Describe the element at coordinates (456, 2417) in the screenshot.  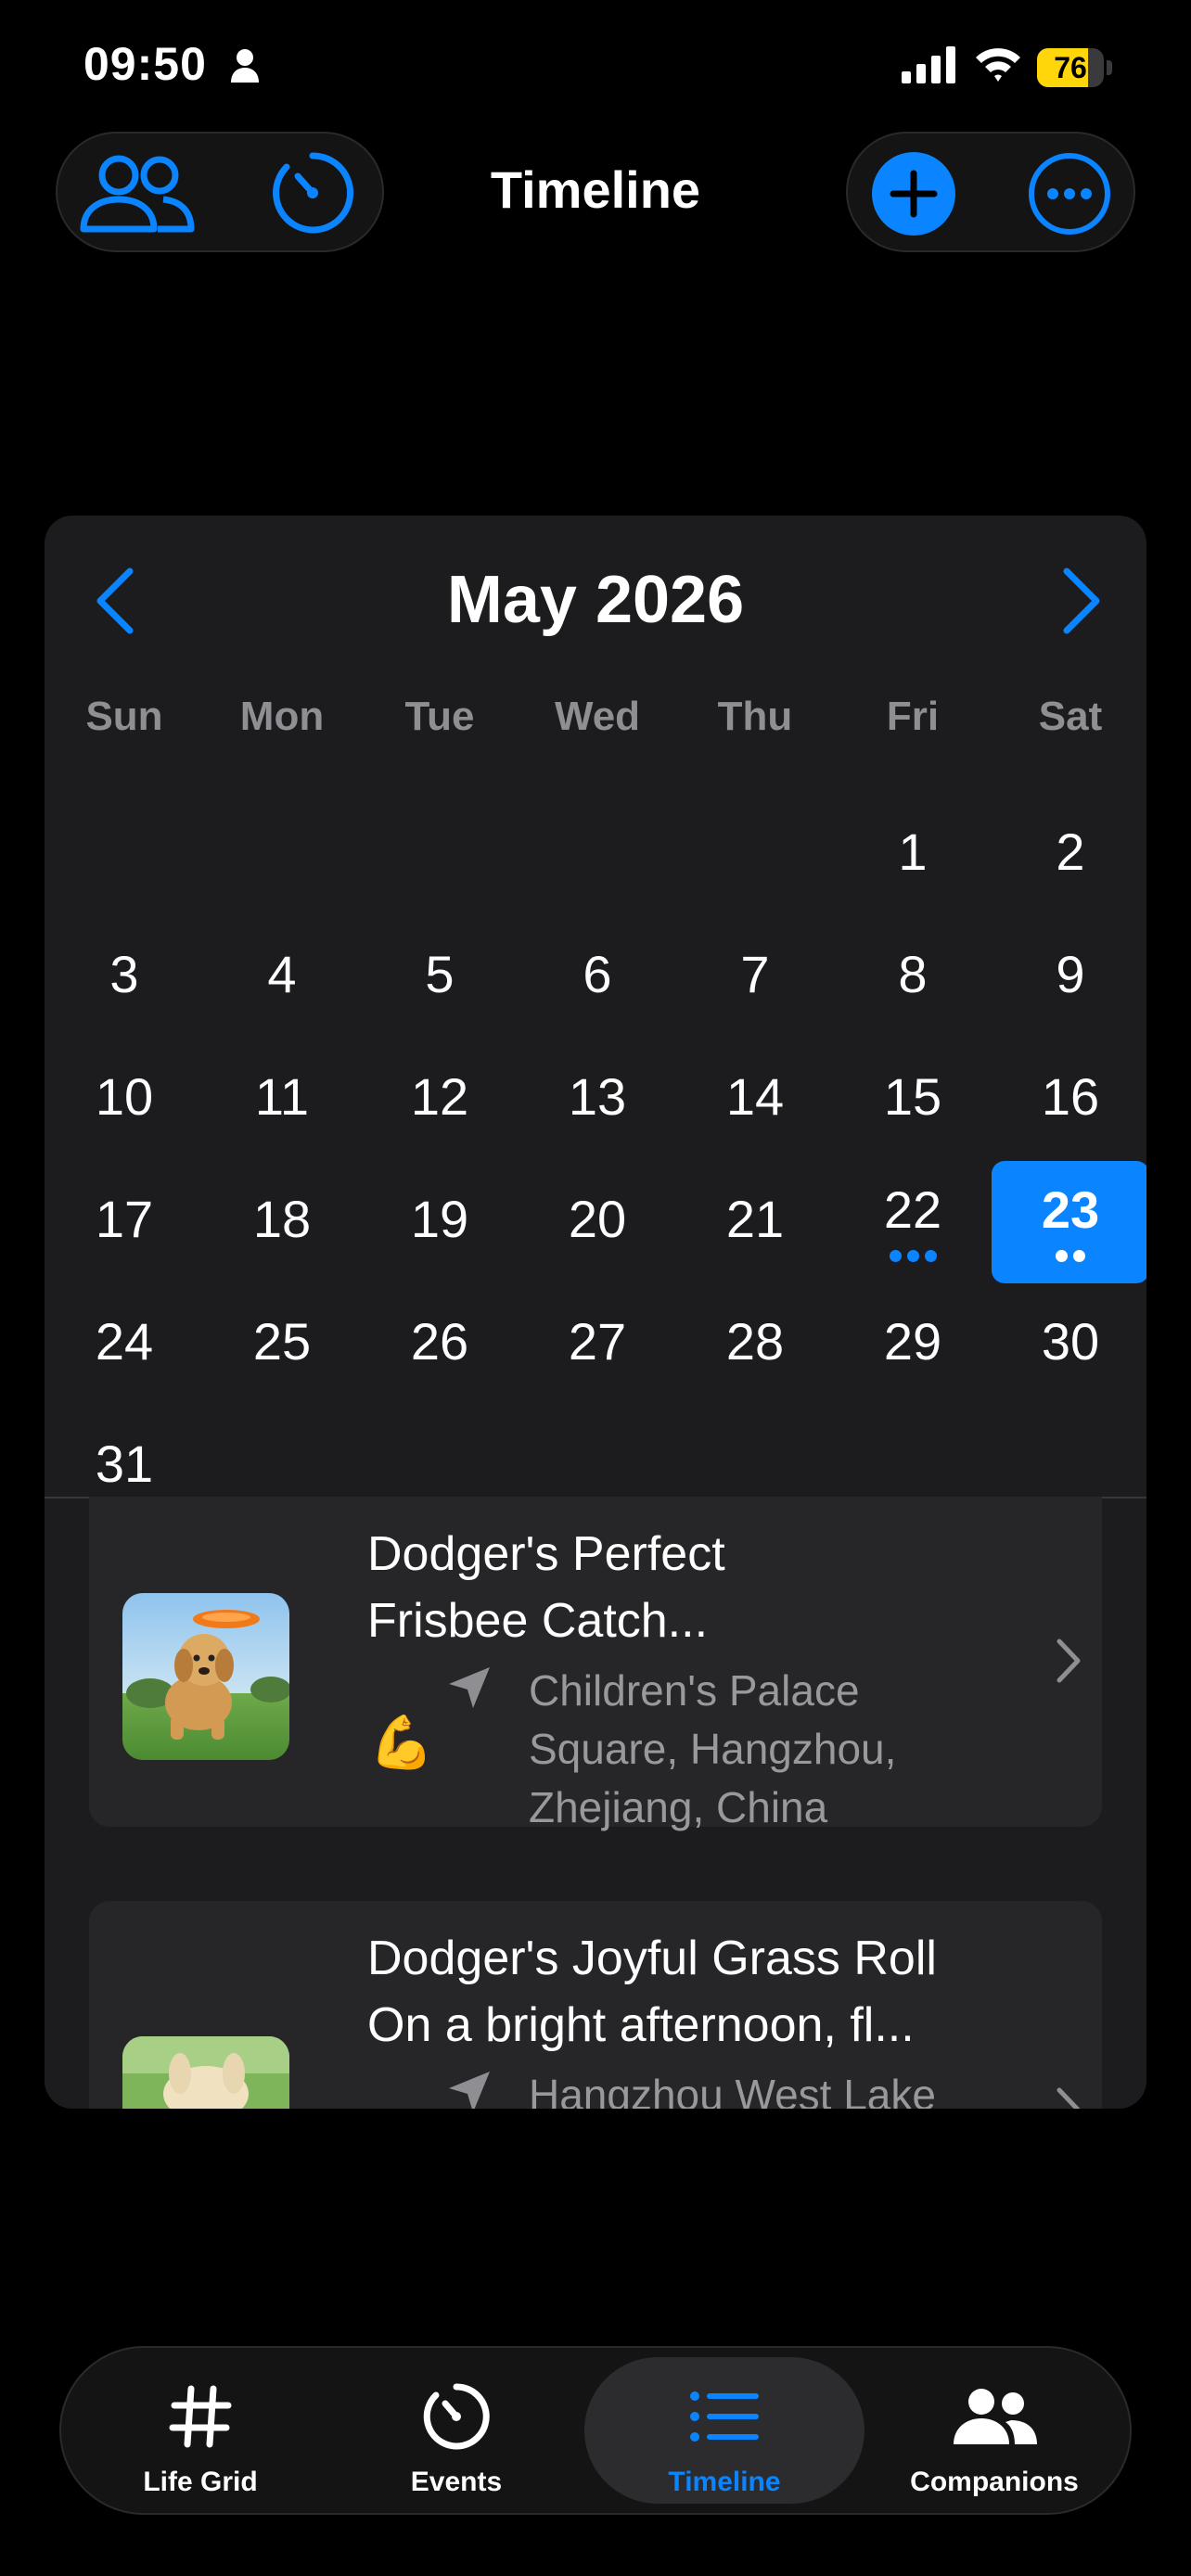
I see `timer-icon` at that location.